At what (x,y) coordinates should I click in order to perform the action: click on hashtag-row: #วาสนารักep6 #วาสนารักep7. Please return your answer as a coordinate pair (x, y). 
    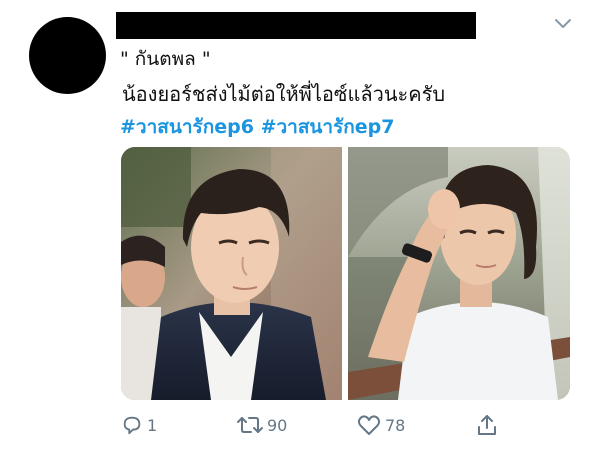
    Looking at the image, I should click on (257, 127).